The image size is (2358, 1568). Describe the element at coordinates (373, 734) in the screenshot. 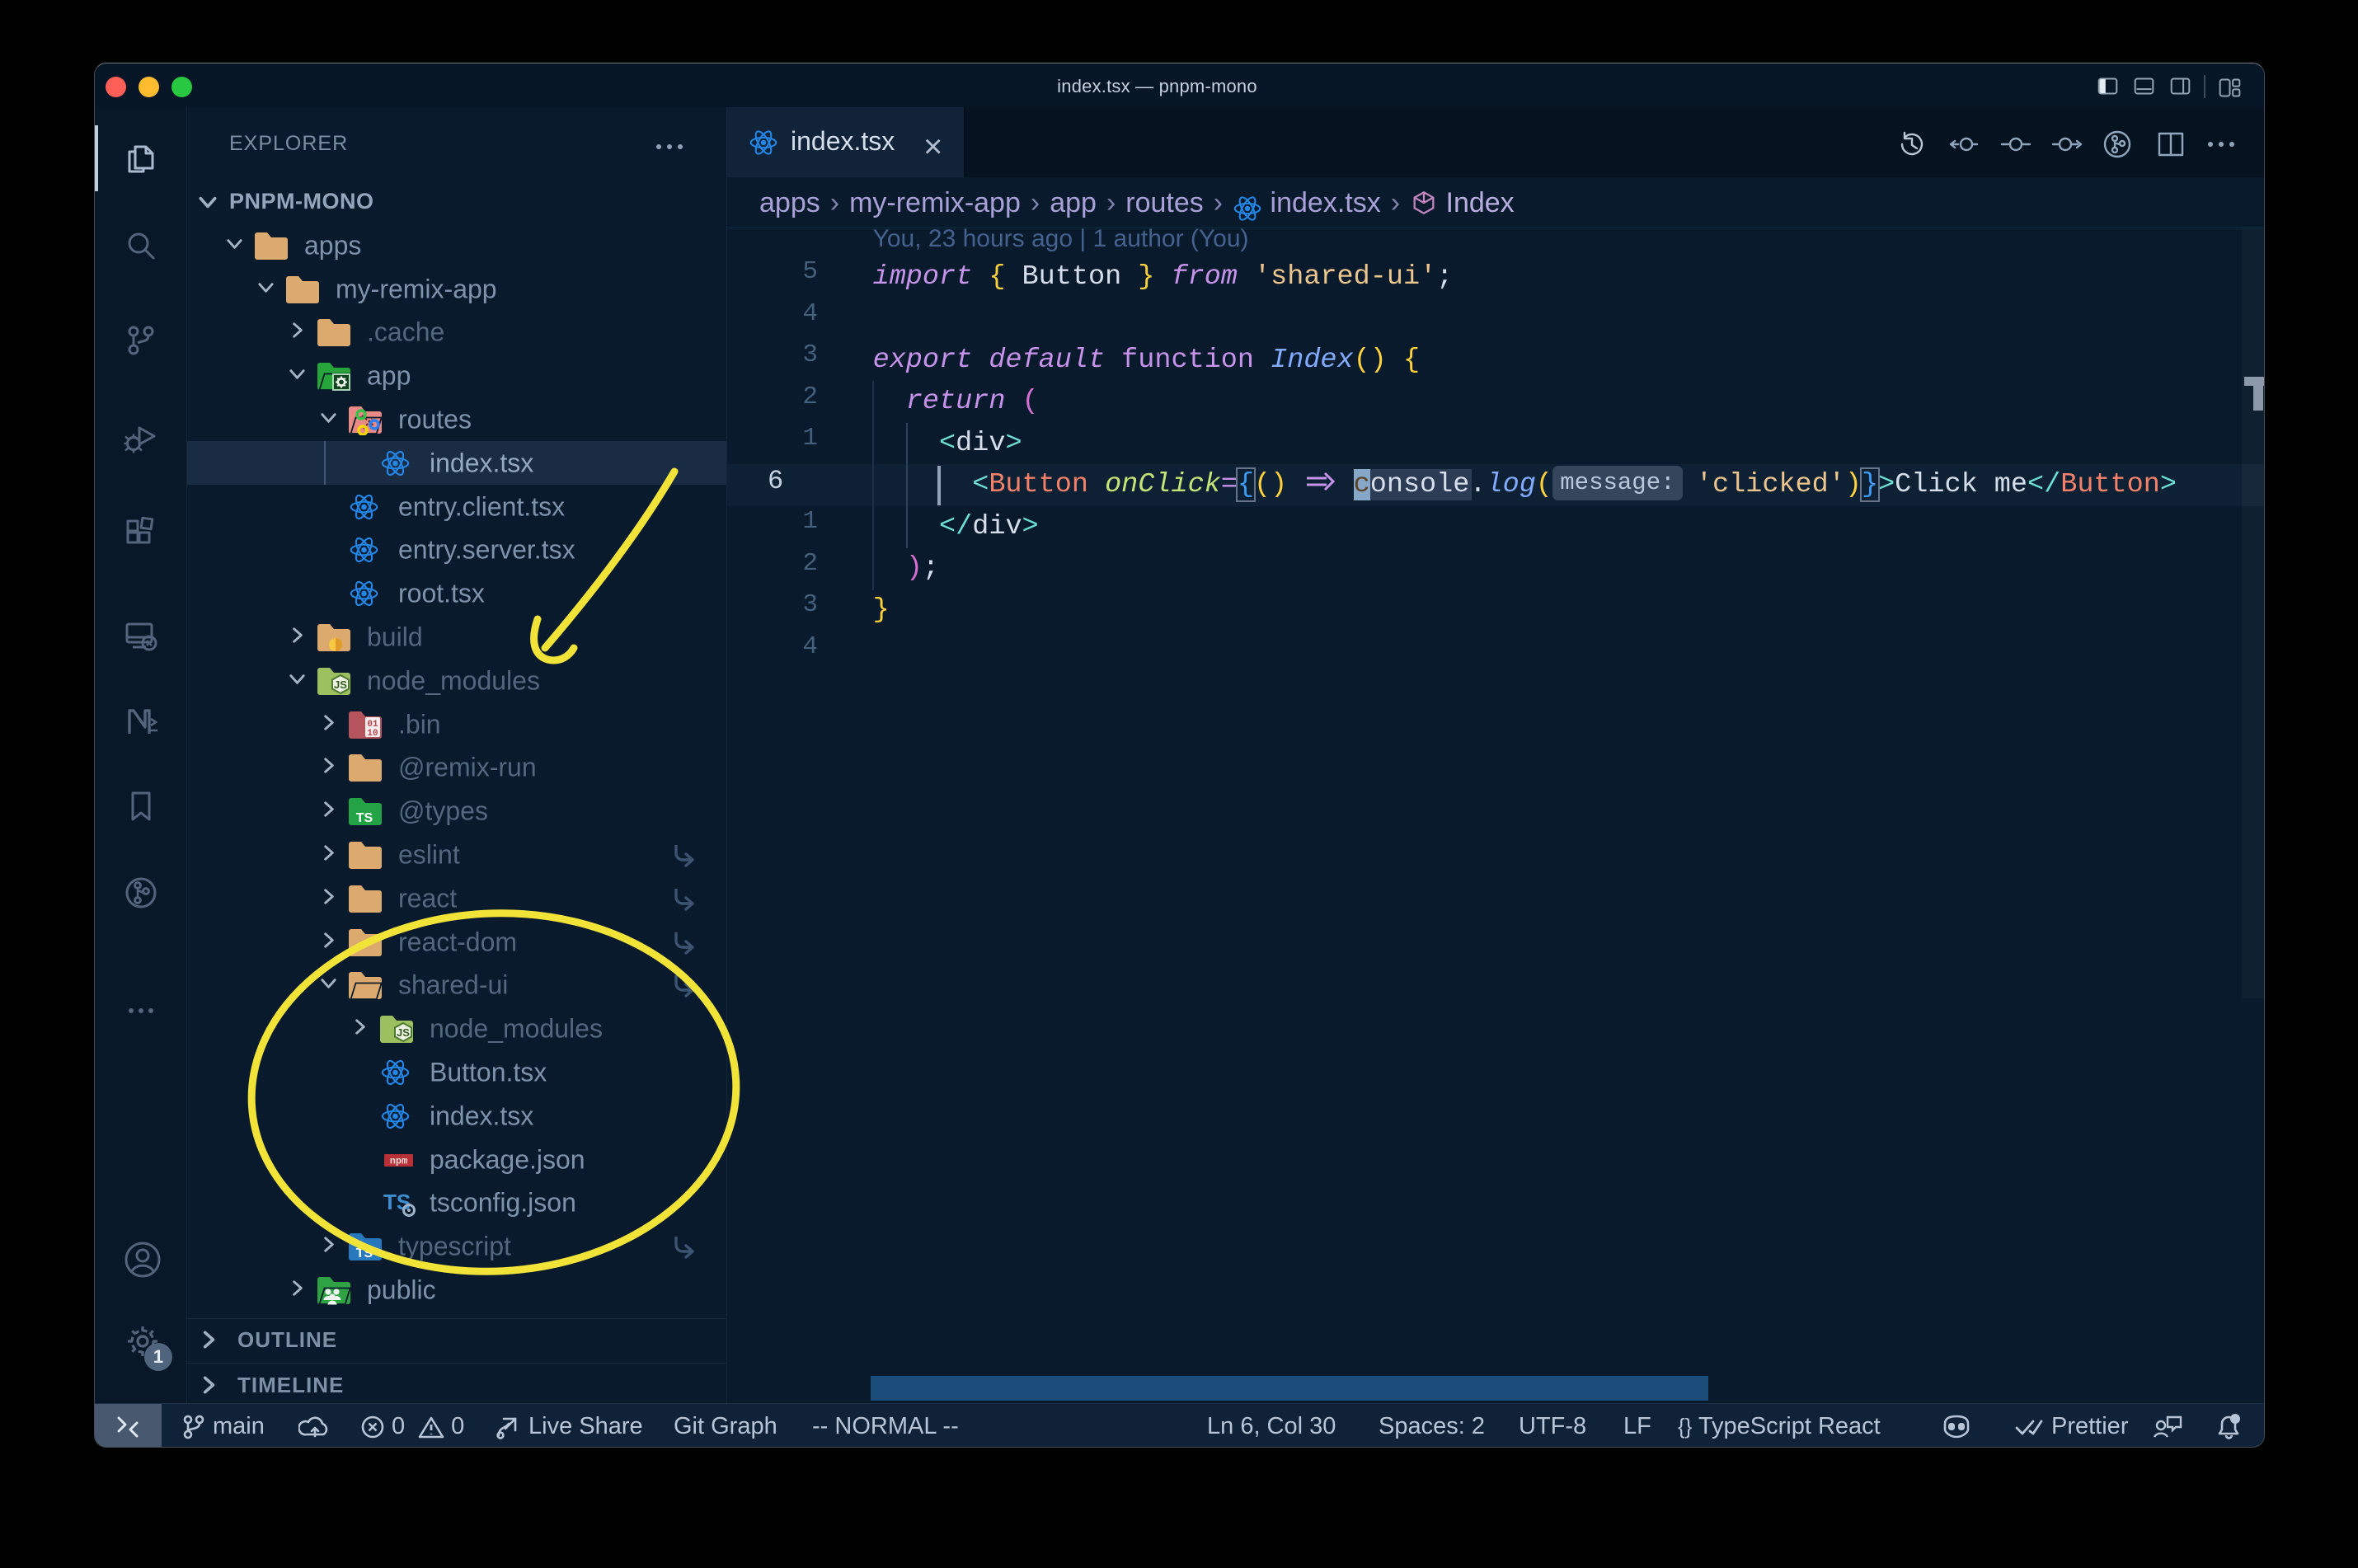

I see `svg-text: 10` at that location.